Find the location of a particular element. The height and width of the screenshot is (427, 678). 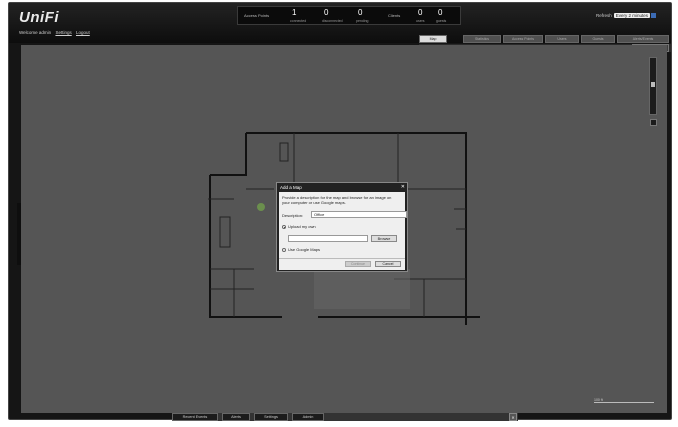

tab-statistics: Statistics is located at coordinates (482, 39).